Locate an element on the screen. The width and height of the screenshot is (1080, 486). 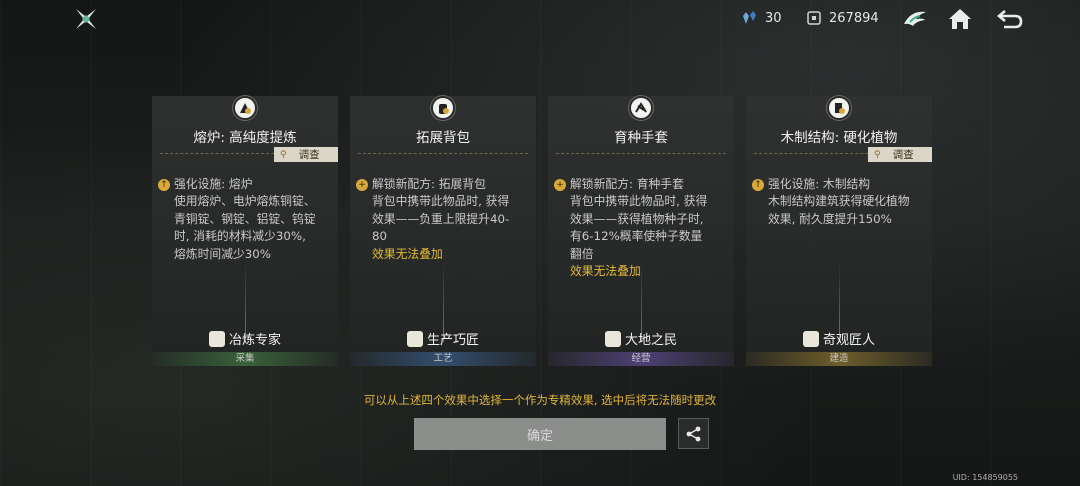
selection-hint: 可以从上述四个效果中选择一个作为专精效果, 选中后将无法随时更改 is located at coordinates (540, 400).